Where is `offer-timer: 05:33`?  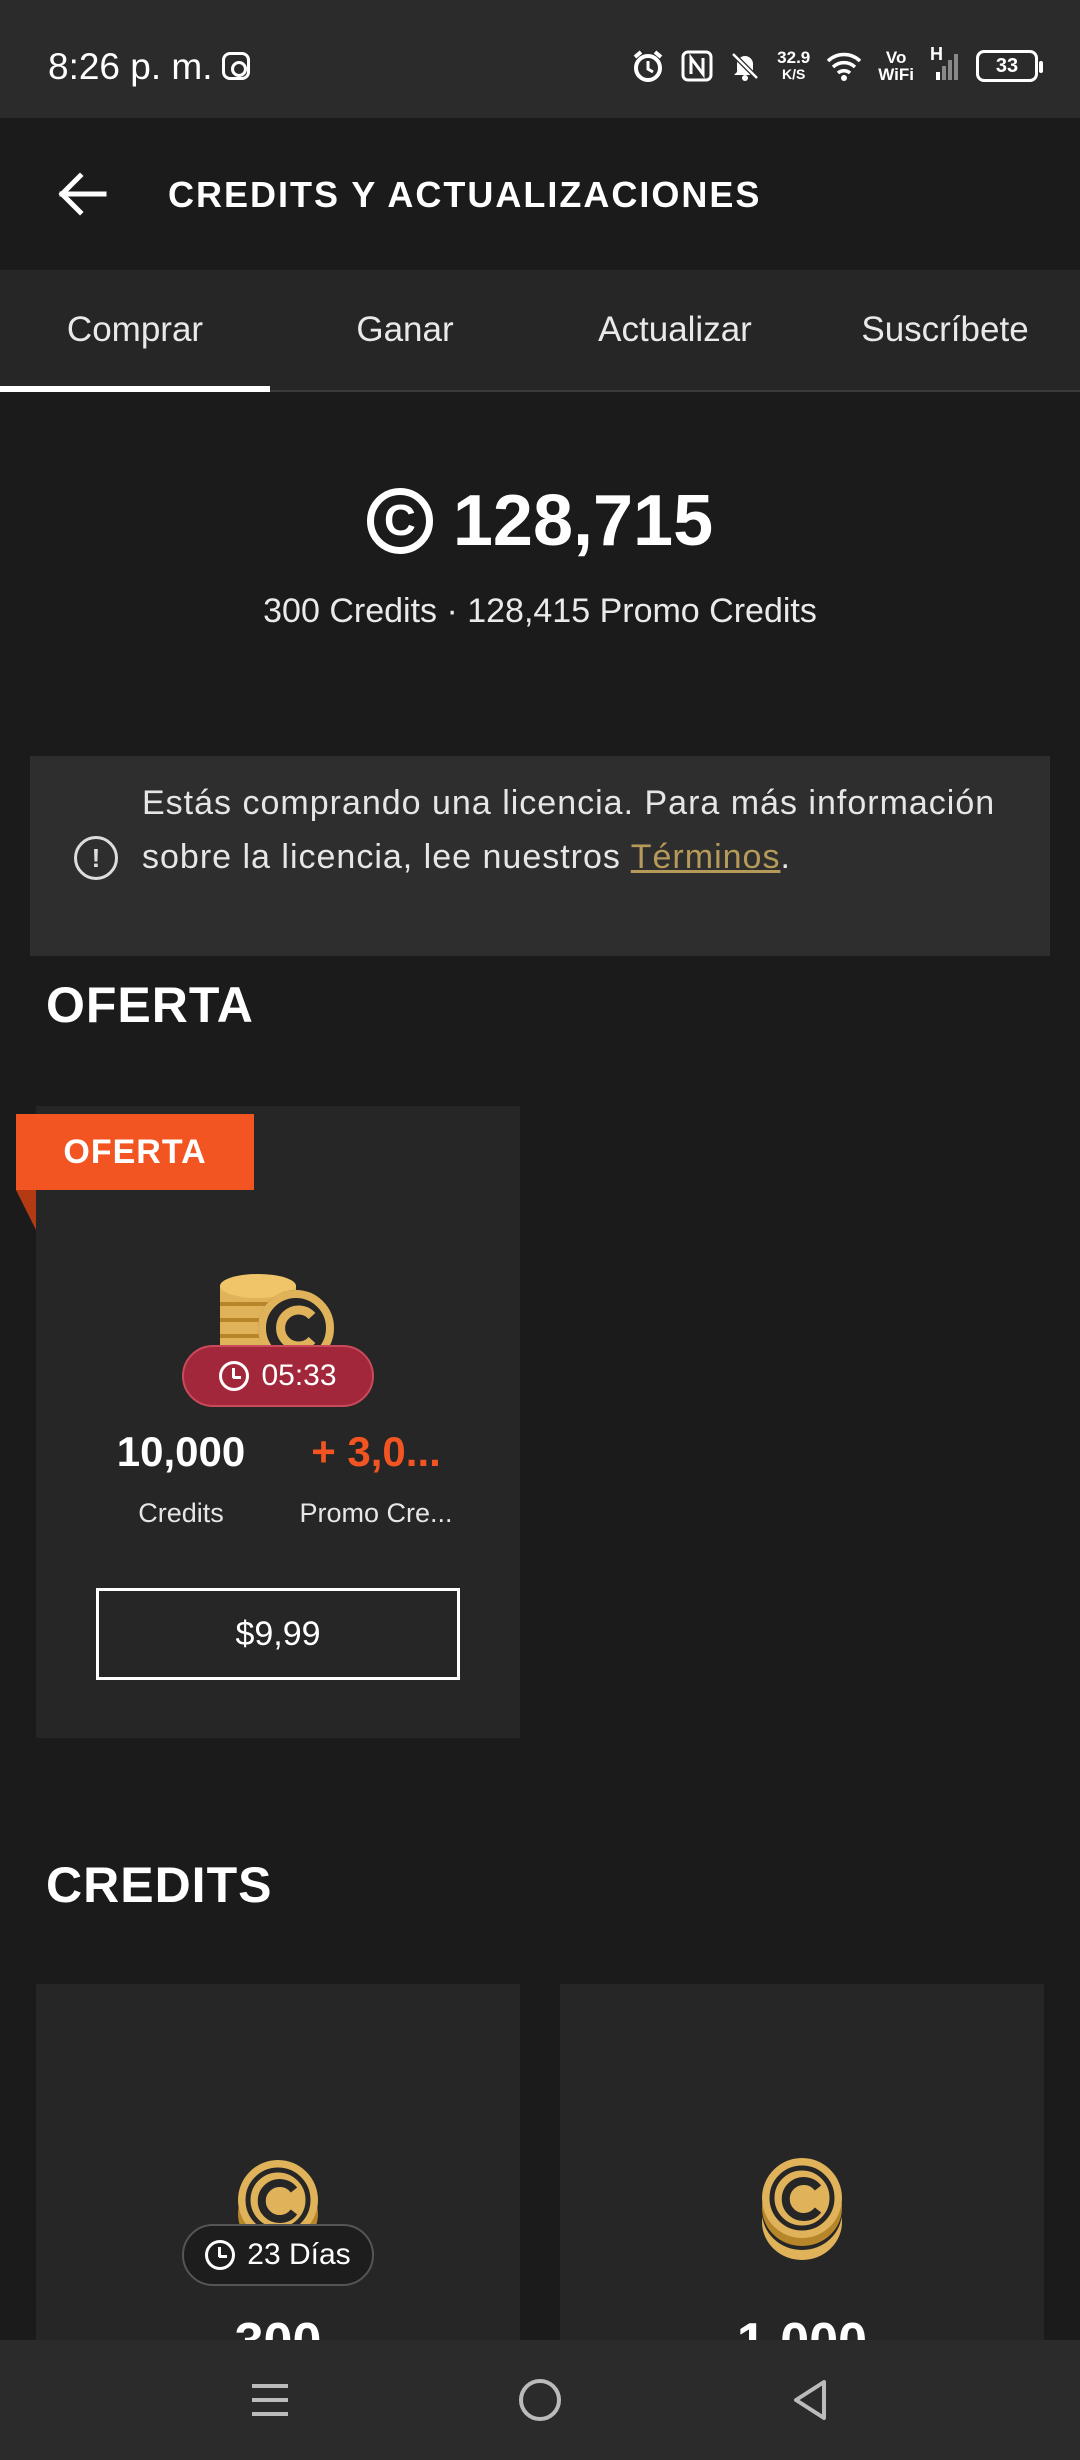 offer-timer: 05:33 is located at coordinates (278, 1376).